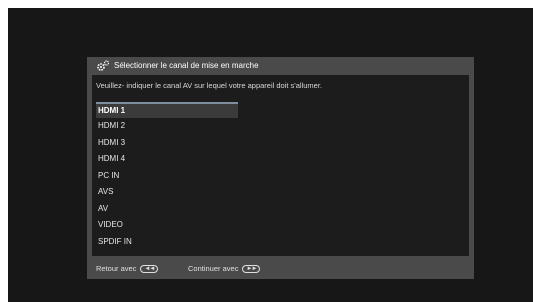 This screenshot has width=533, height=302. What do you see at coordinates (167, 209) in the screenshot?
I see `channel-item-av: AV` at bounding box center [167, 209].